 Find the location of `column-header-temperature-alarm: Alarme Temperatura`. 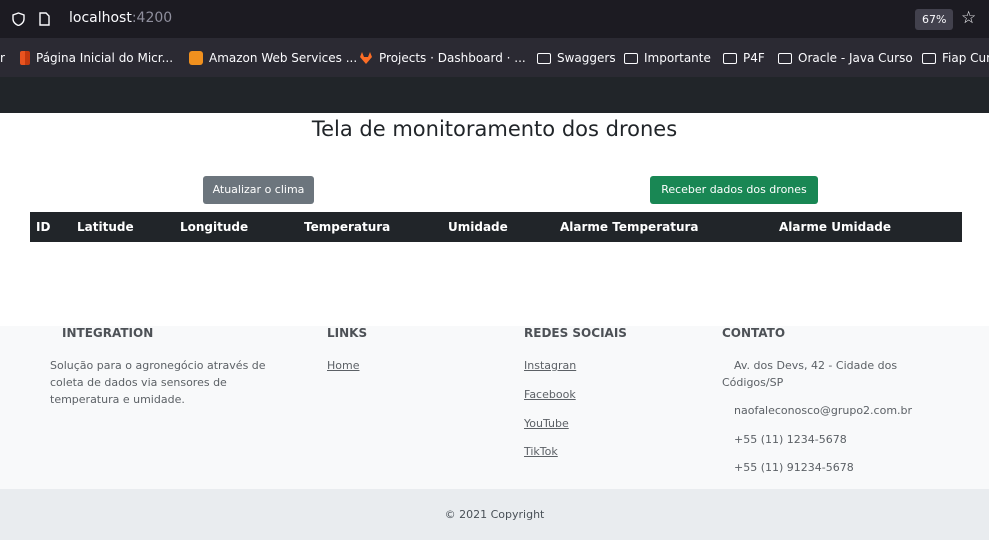

column-header-temperature-alarm: Alarme Temperatura is located at coordinates (629, 227).